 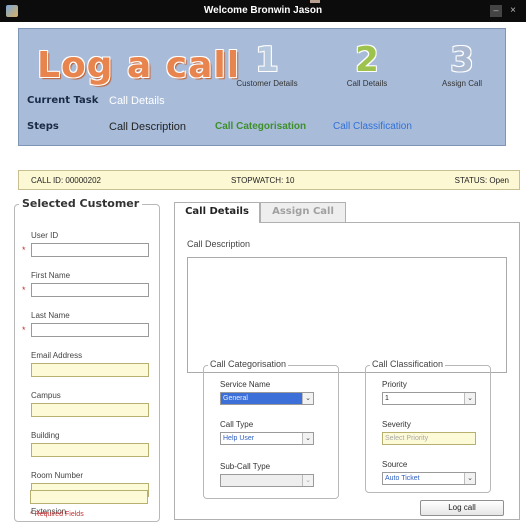 What do you see at coordinates (245, 384) in the screenshot?
I see `service-name-label: Service Name` at bounding box center [245, 384].